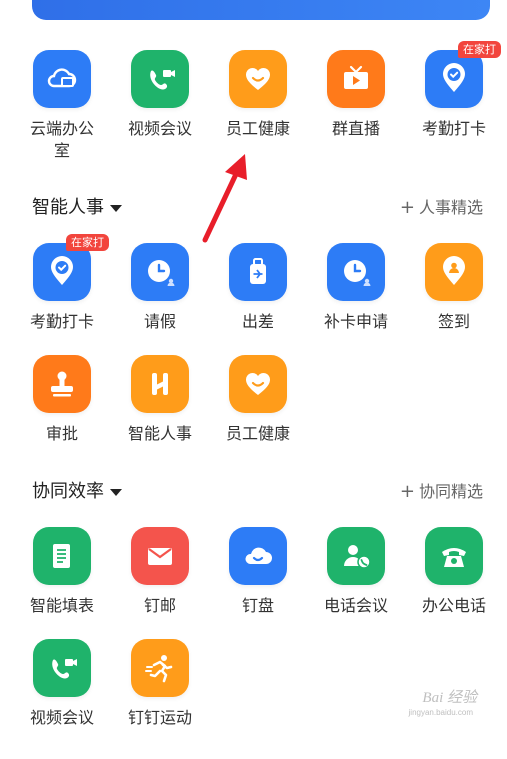 This screenshot has height=759, width=507. I want to click on section-picks-link: + 协同精选, so click(441, 492).